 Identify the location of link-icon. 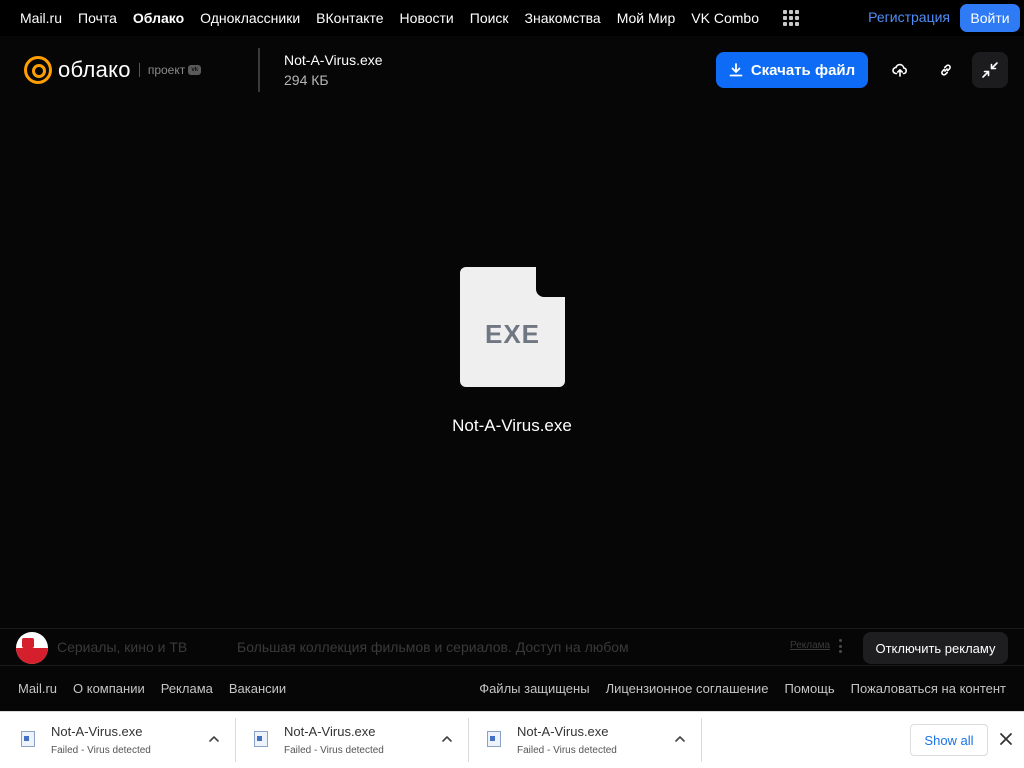
(946, 70).